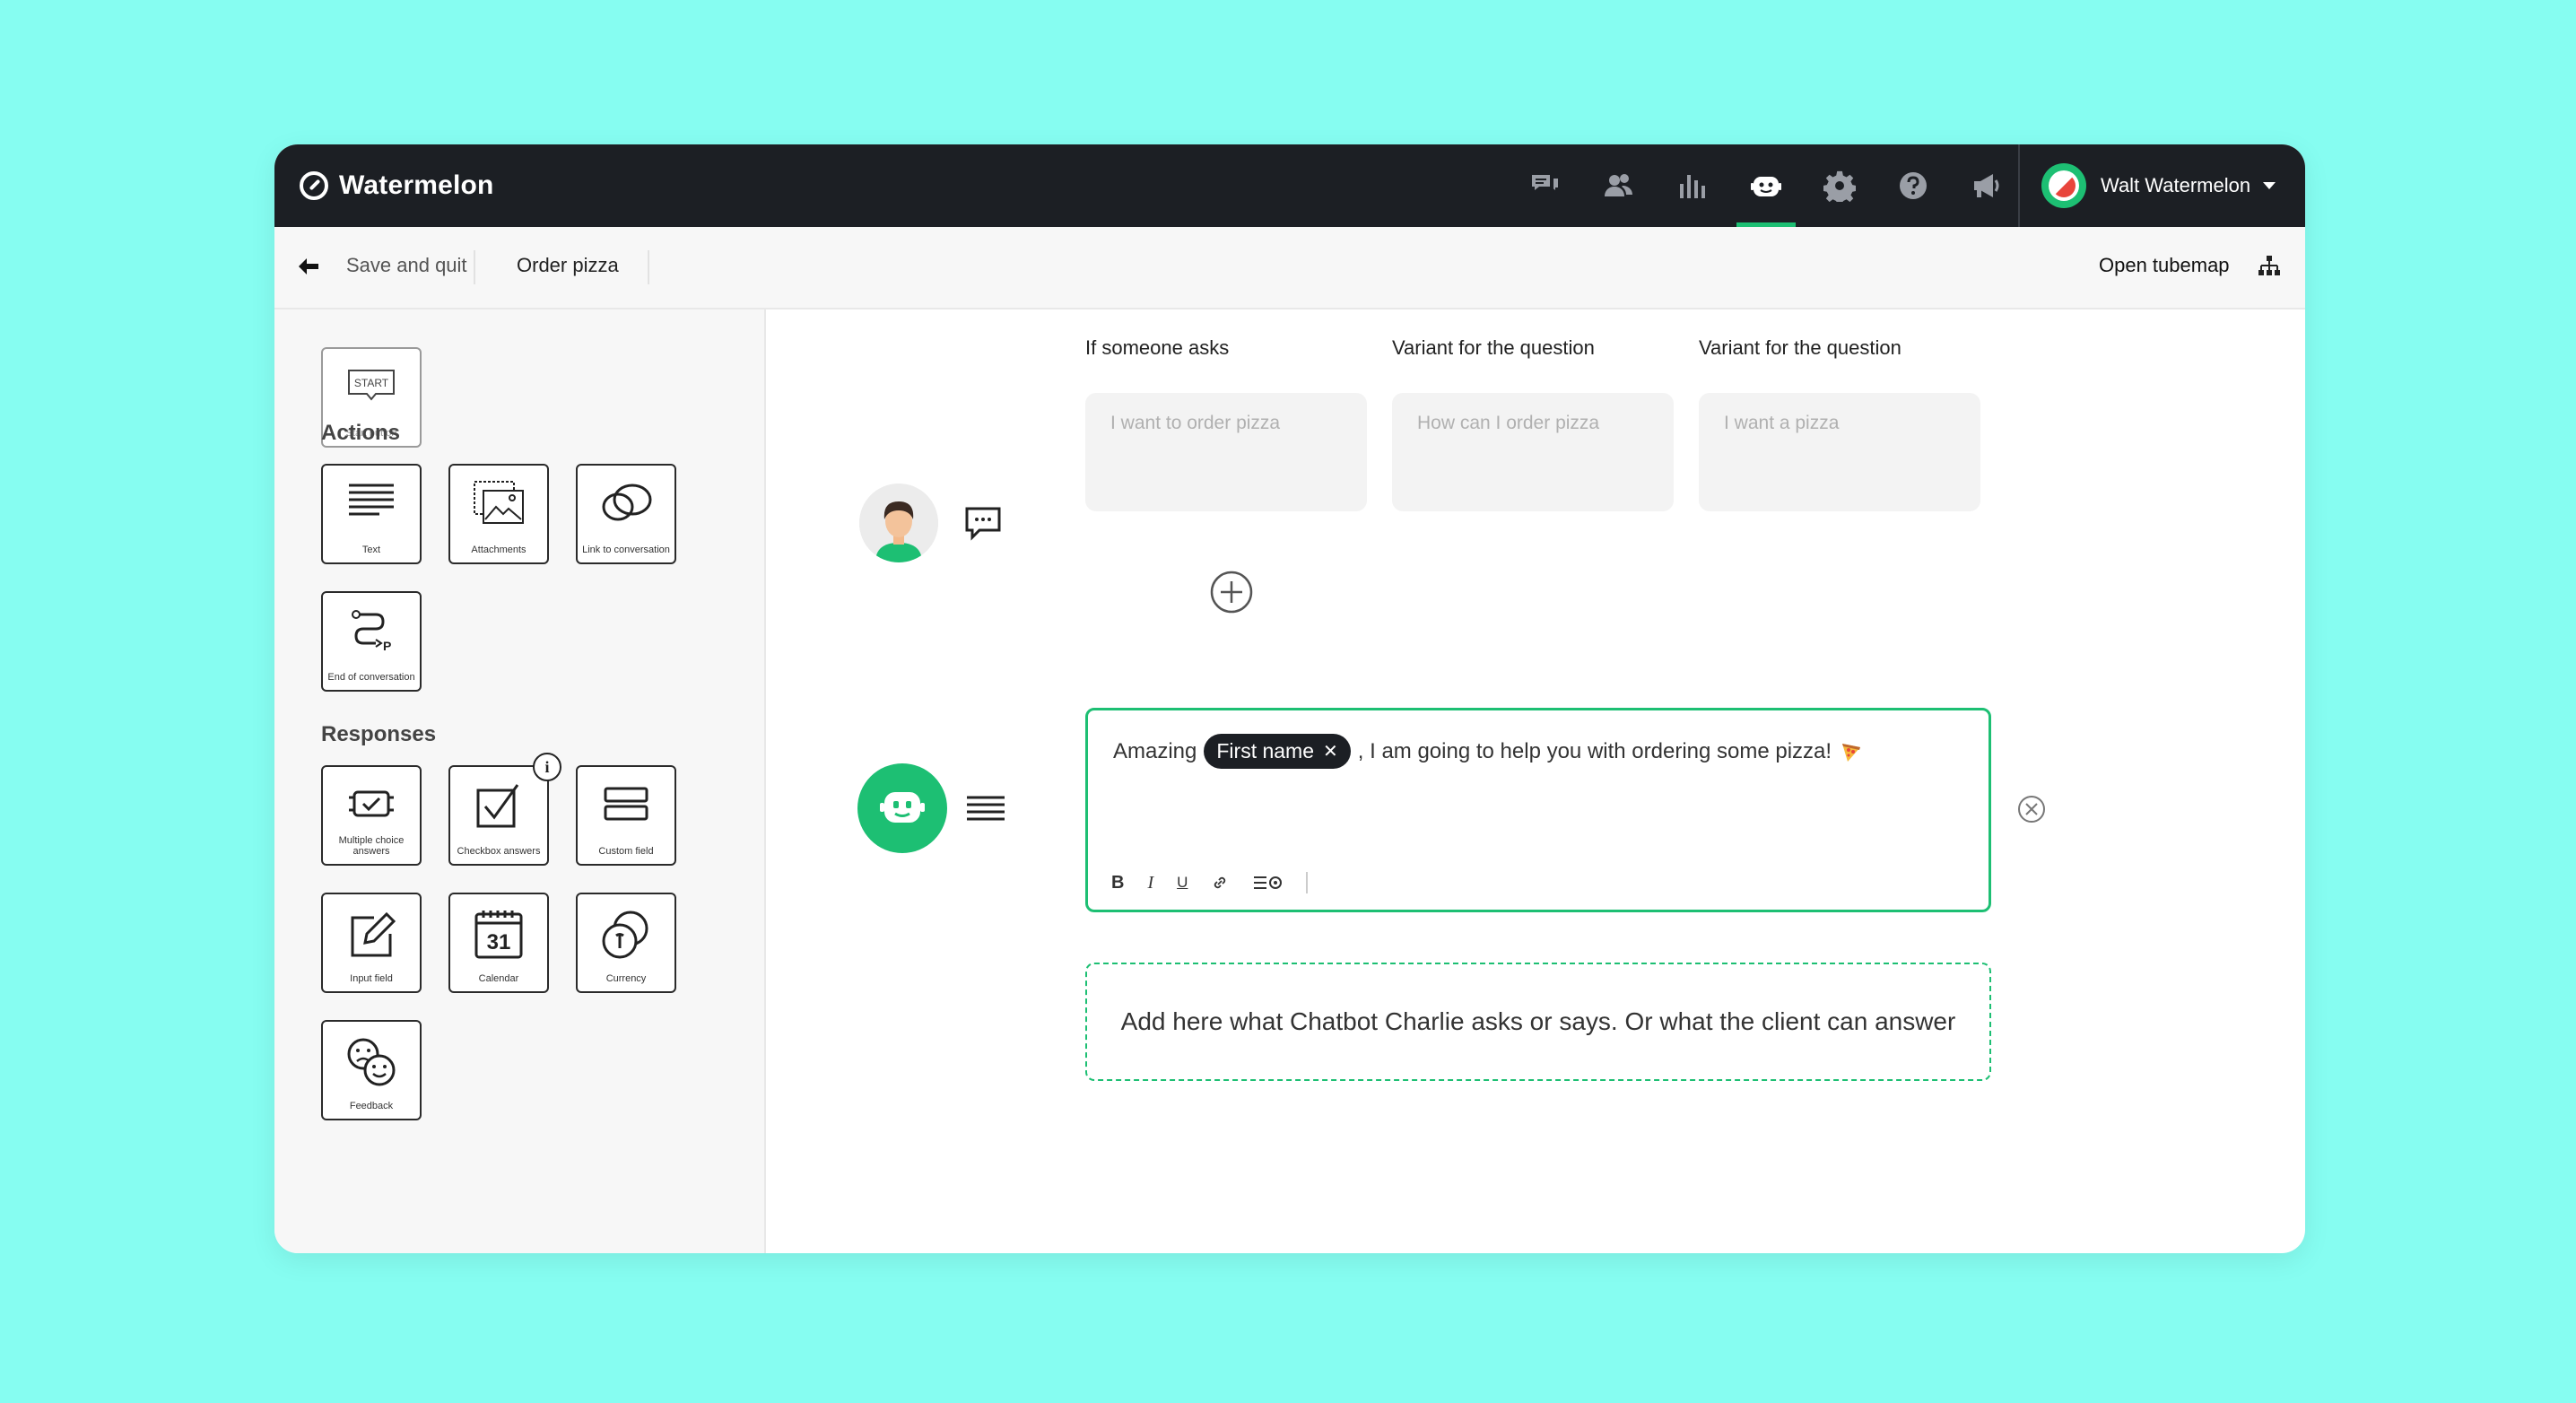  I want to click on user-avatar, so click(2063, 185).